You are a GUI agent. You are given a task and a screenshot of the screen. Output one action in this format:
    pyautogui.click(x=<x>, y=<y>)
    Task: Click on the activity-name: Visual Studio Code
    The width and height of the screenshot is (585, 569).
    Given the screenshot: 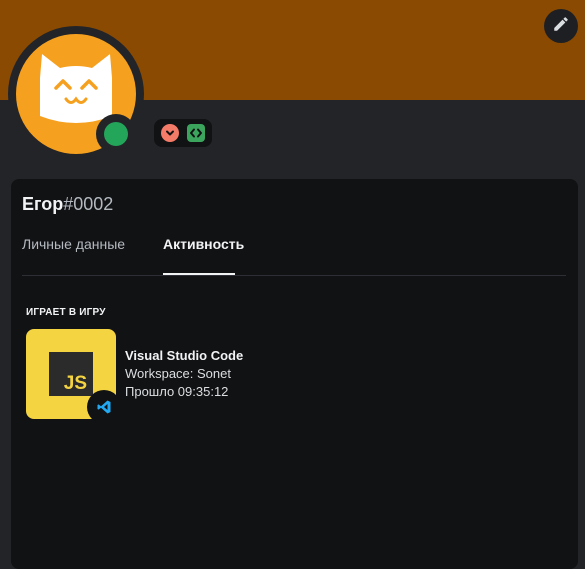 What is the action you would take?
    pyautogui.click(x=184, y=355)
    